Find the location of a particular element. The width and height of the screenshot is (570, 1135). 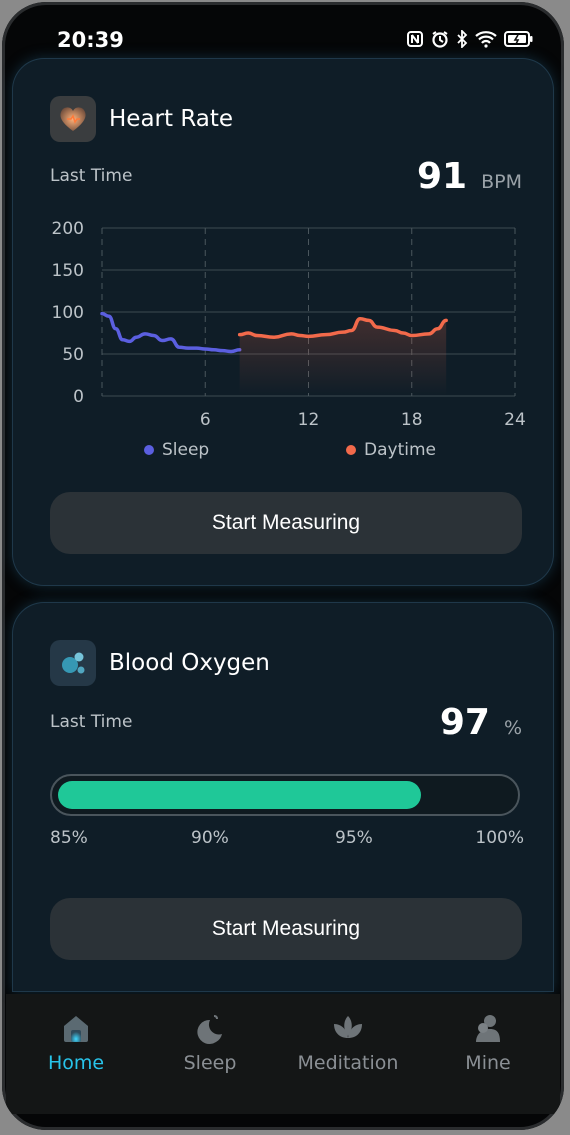

y-tick-label: 150 is located at coordinates (68, 271).